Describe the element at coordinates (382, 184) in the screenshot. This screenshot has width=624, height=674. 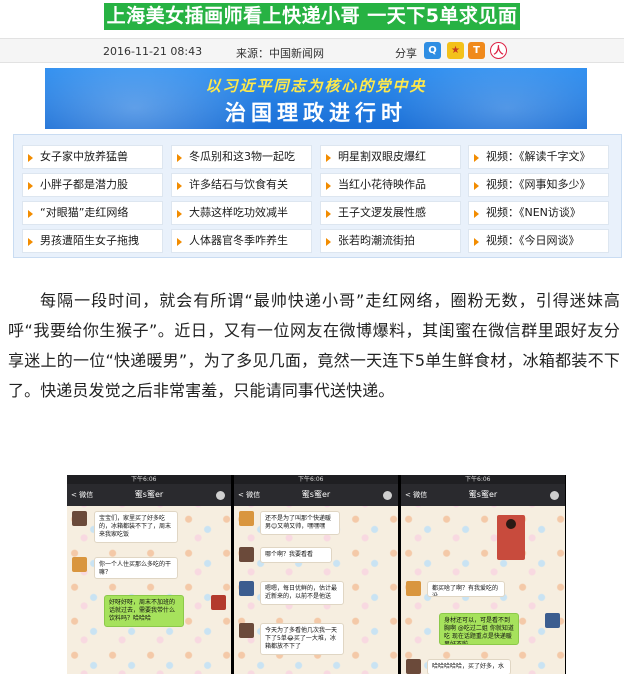
I see `related-link-text: 当红小花待映作品` at that location.